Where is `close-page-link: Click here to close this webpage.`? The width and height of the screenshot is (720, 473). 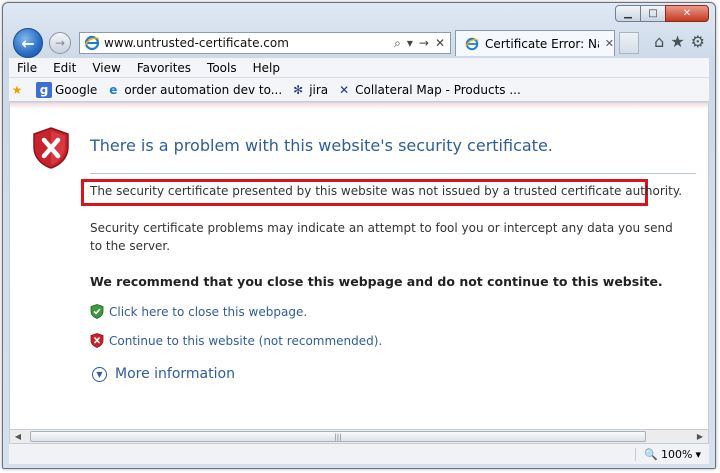 close-page-link: Click here to close this webpage. is located at coordinates (198, 311).